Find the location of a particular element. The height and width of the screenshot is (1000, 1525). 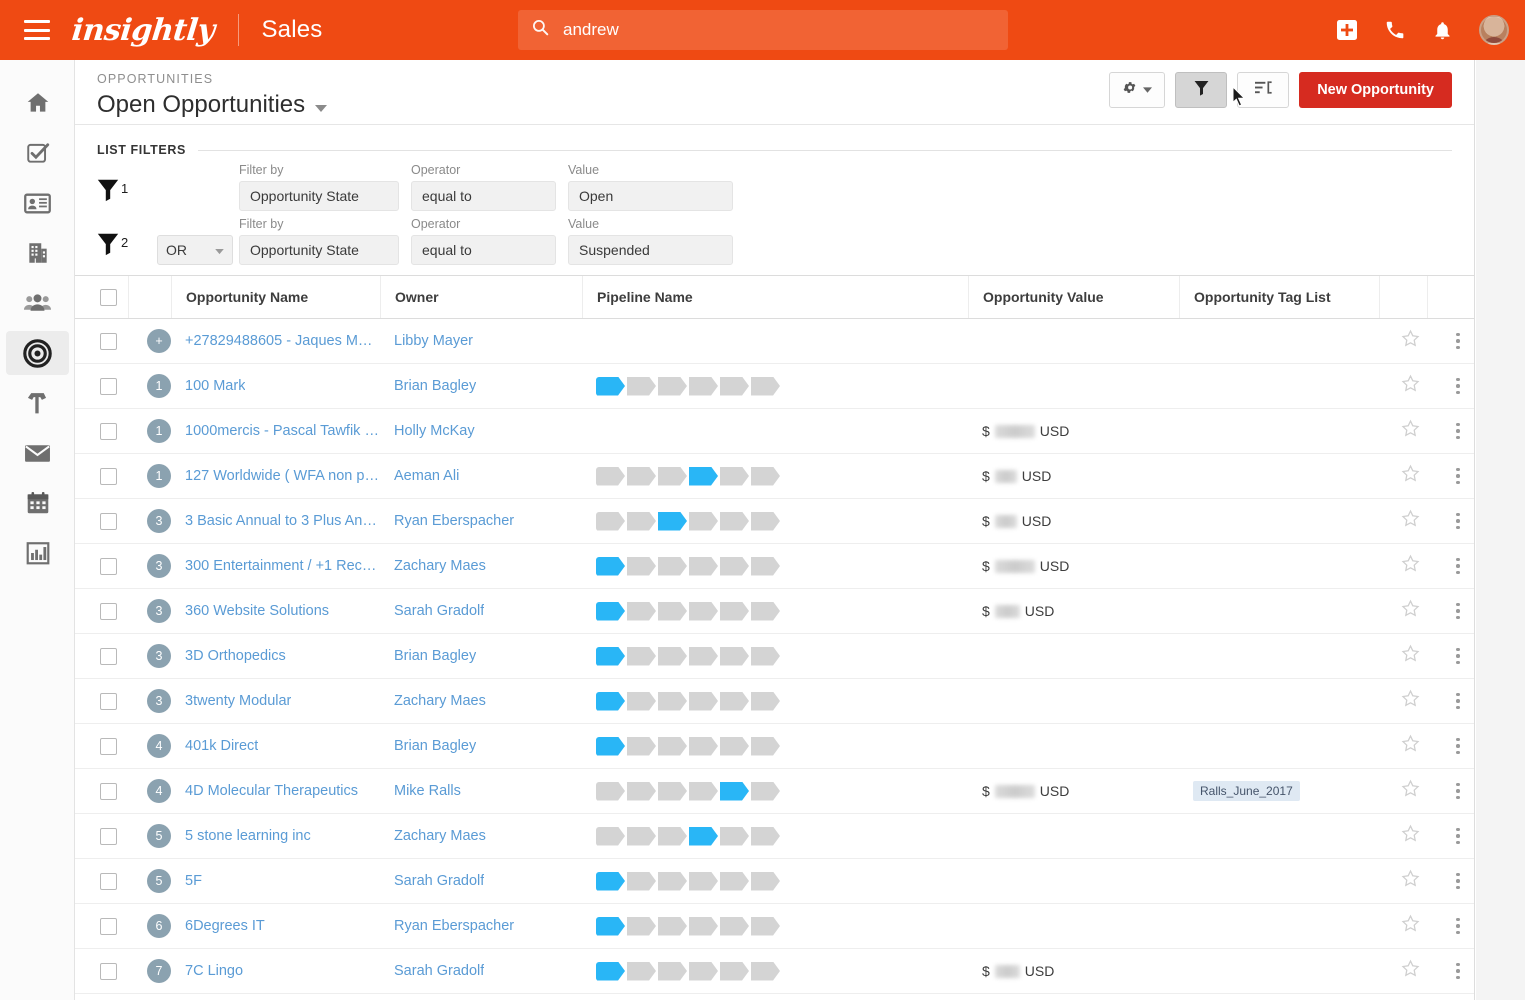

sidebar-item-home is located at coordinates (37, 103).